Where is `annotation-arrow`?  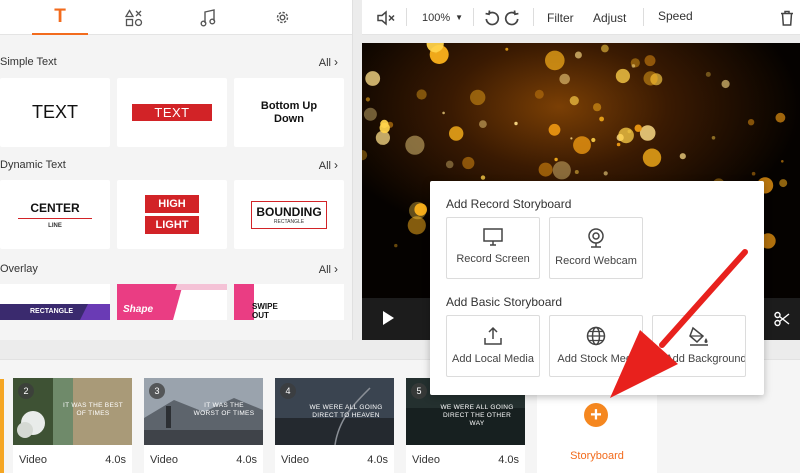 annotation-arrow is located at coordinates (679, 323).